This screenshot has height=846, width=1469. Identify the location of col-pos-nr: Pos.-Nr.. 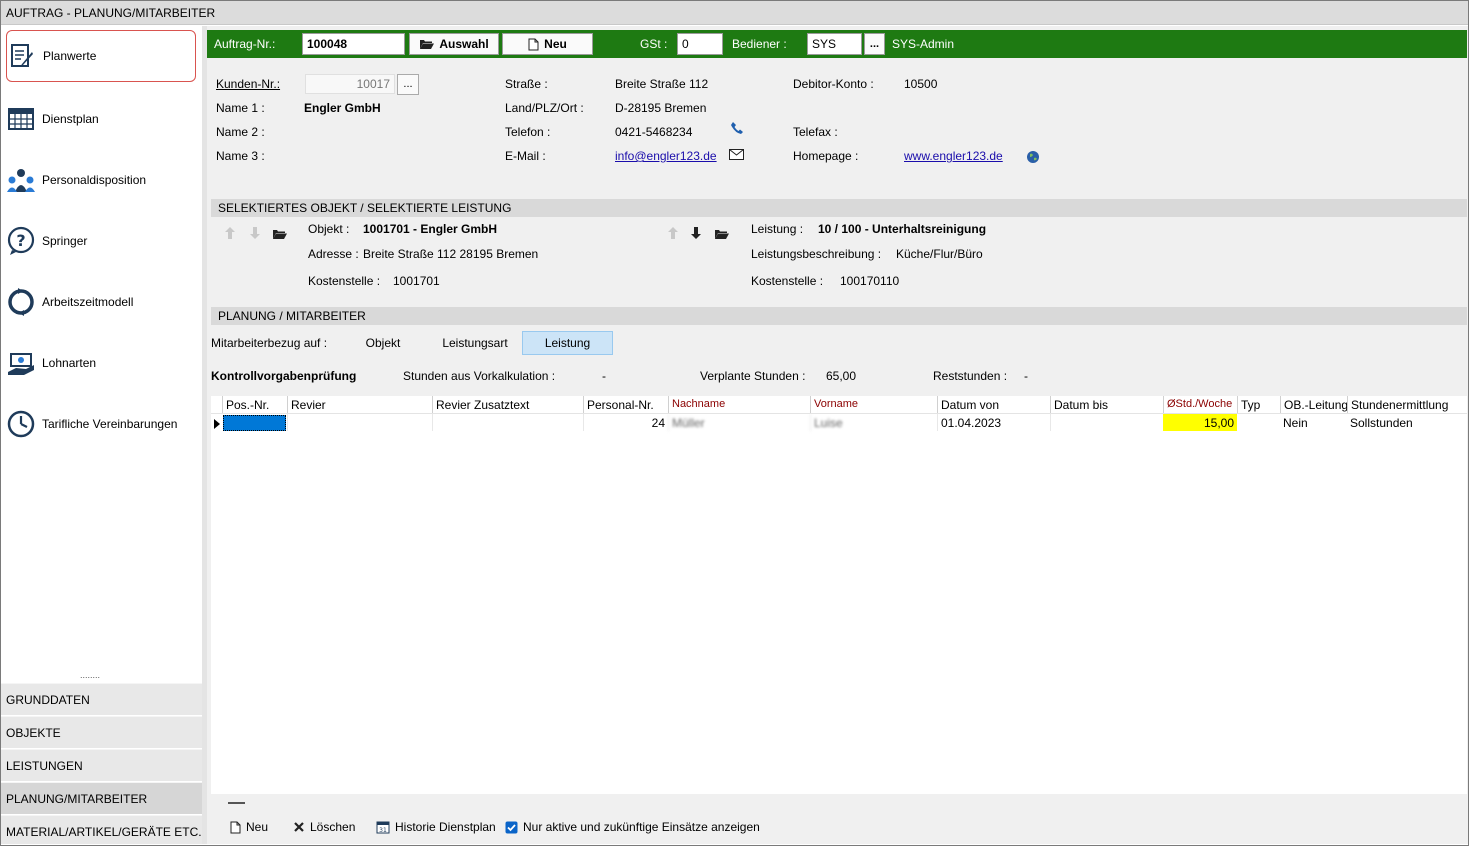
(254, 404).